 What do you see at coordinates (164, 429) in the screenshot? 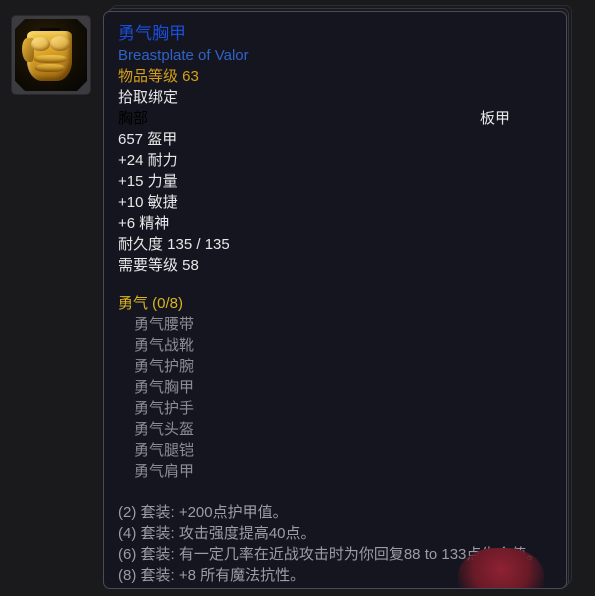
I see `set-piece-item: 勇气头盔` at bounding box center [164, 429].